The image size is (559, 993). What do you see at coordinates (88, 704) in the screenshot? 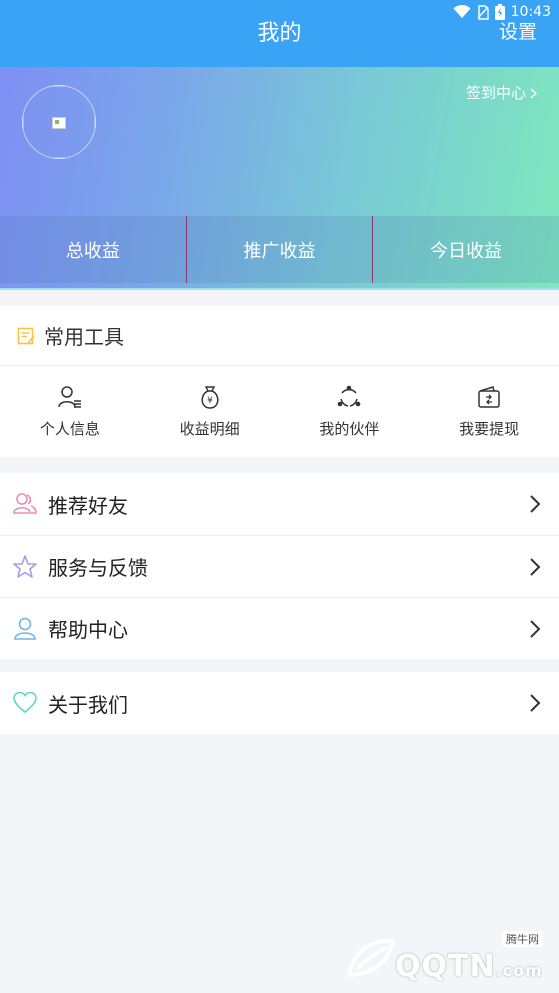
I see `menu-label: 关于我们` at bounding box center [88, 704].